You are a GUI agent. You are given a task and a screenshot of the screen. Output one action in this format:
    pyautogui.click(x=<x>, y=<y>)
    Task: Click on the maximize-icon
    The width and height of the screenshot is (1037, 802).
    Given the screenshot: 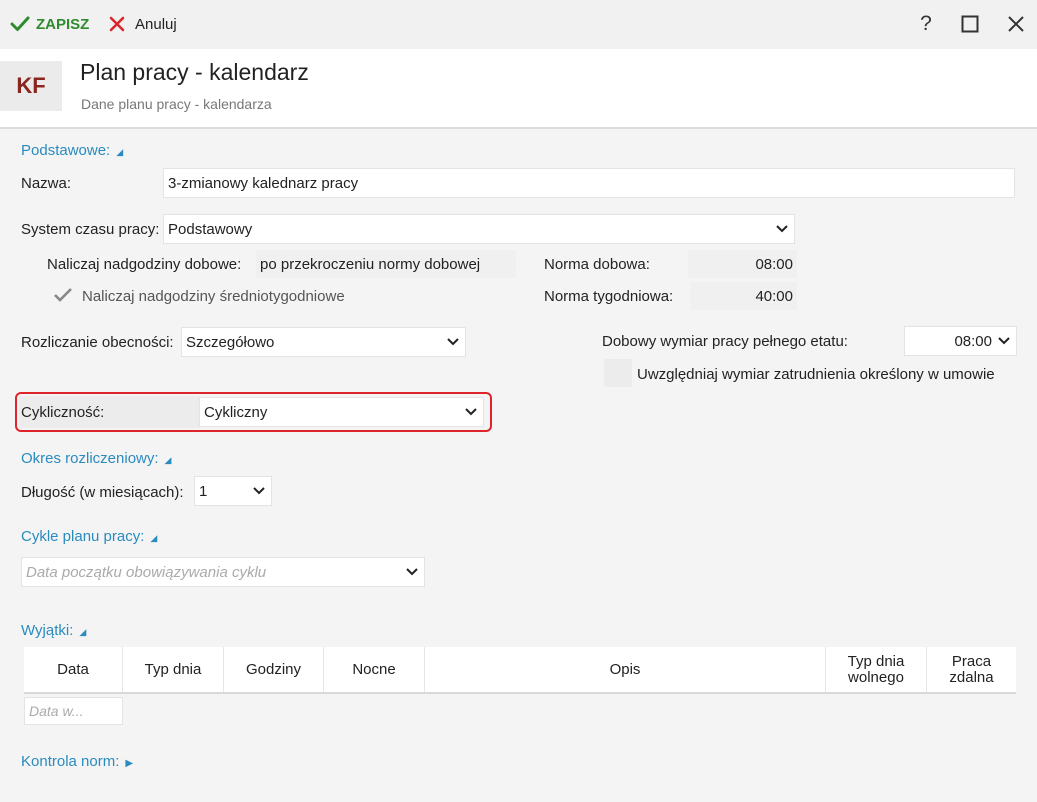 What is the action you would take?
    pyautogui.click(x=970, y=24)
    